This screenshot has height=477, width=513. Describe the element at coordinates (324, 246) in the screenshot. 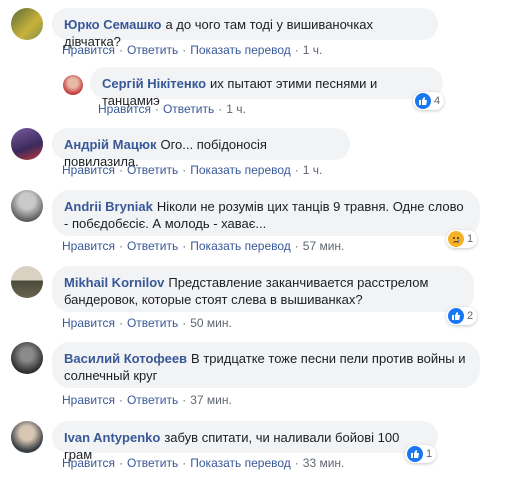

I see `comment-time: 57 мин.` at that location.